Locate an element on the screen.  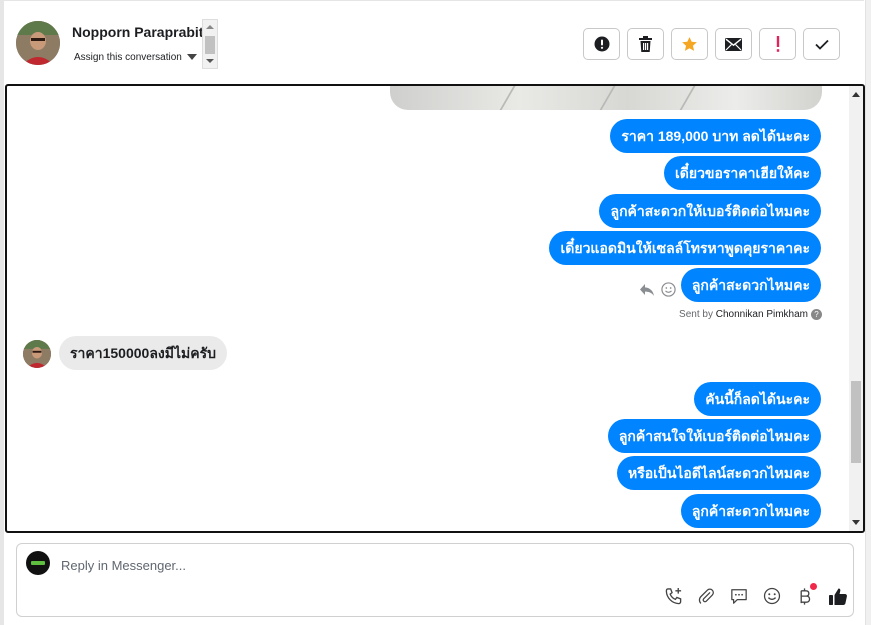
outgoing-message: เดี๋ยวแอดมินให้เซลล์โทรหาพูดคุยราคาคะ is located at coordinates (685, 248).